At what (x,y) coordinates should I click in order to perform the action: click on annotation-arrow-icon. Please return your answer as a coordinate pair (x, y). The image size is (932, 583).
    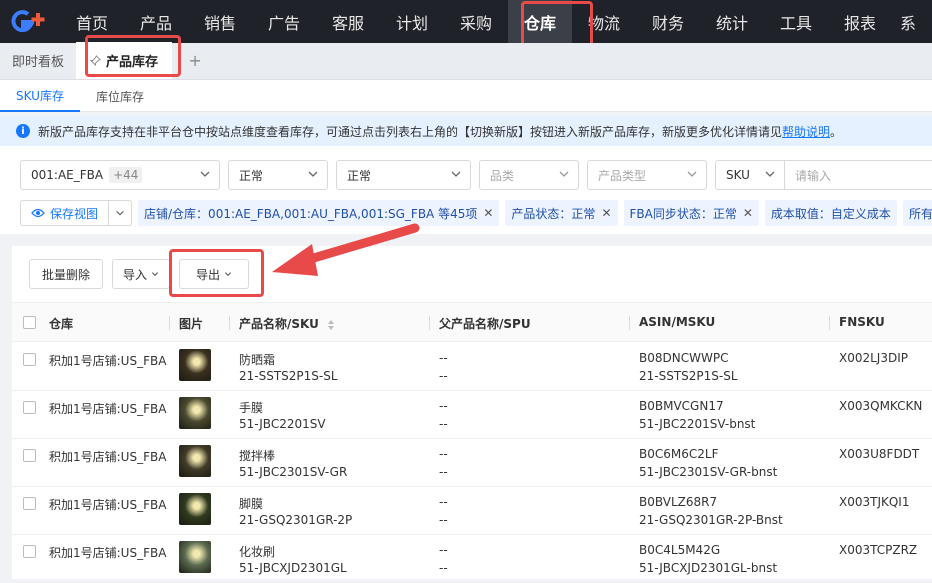
    Looking at the image, I should click on (346, 249).